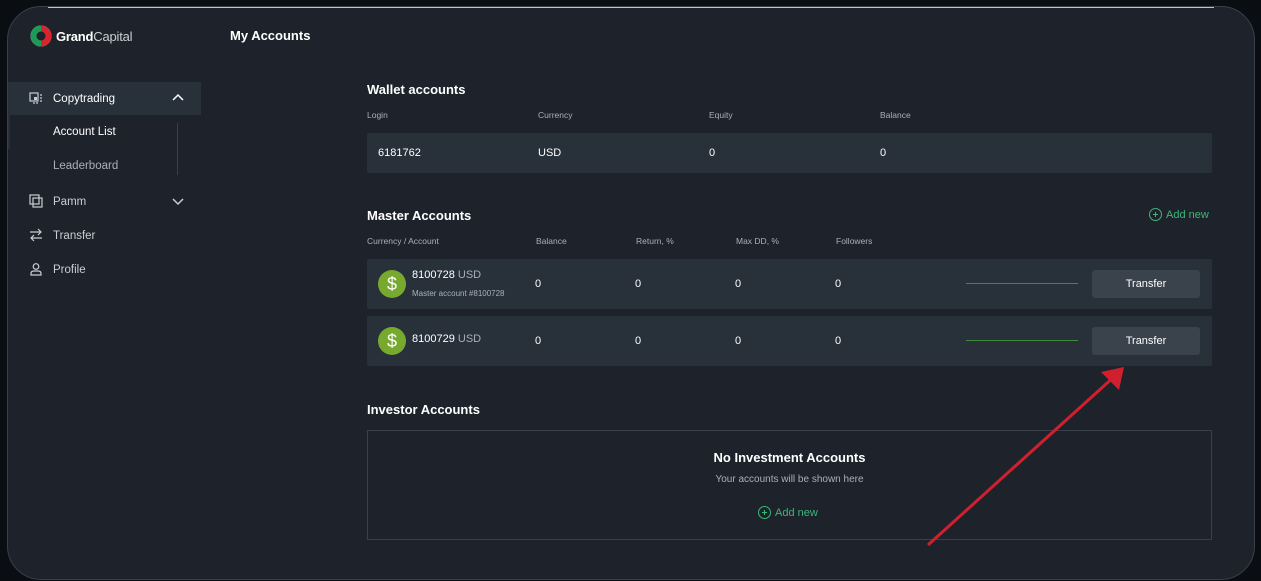  What do you see at coordinates (433, 275) in the screenshot?
I see `account-number-value: 8100728` at bounding box center [433, 275].